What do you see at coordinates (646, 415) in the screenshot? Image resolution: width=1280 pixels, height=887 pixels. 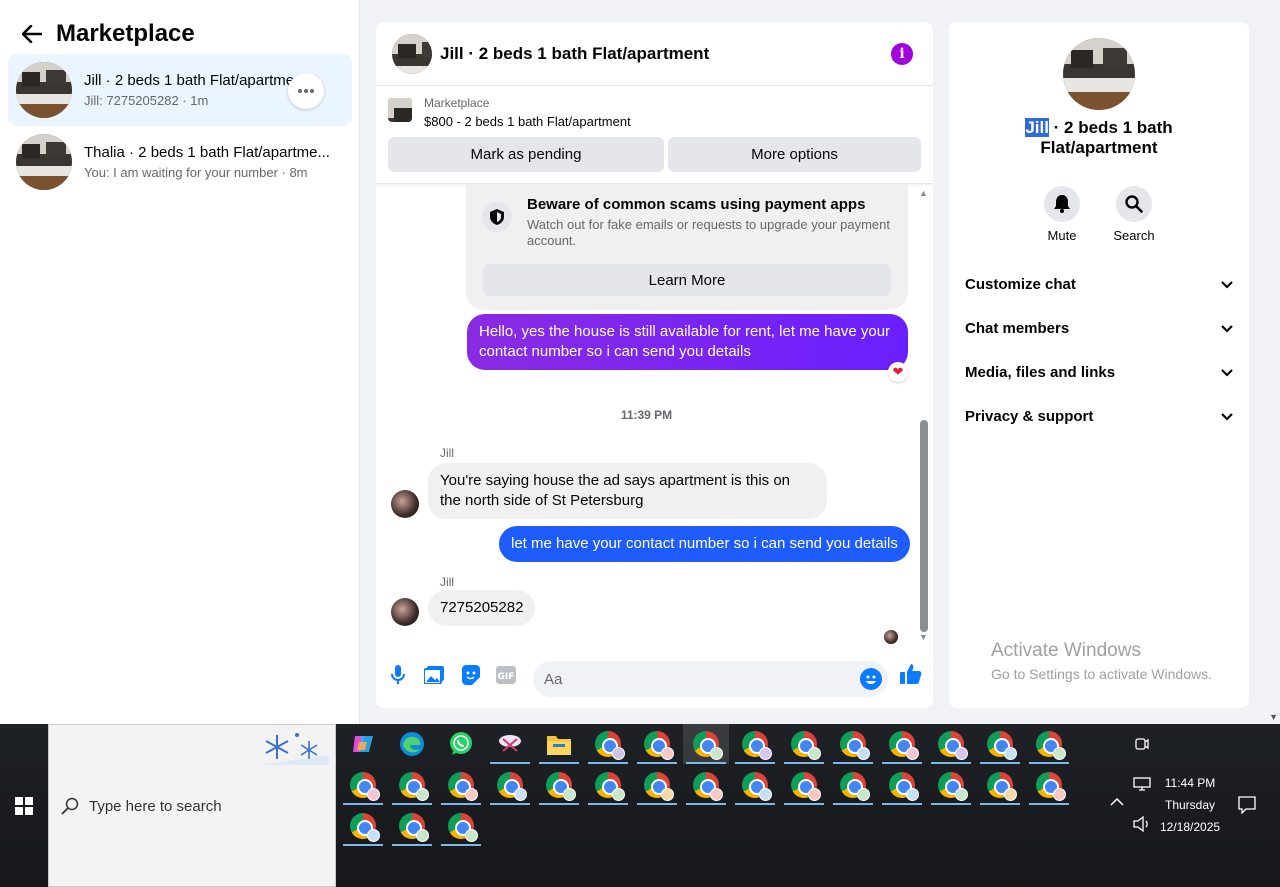 I see `message-timestamp: 11:39 PM` at bounding box center [646, 415].